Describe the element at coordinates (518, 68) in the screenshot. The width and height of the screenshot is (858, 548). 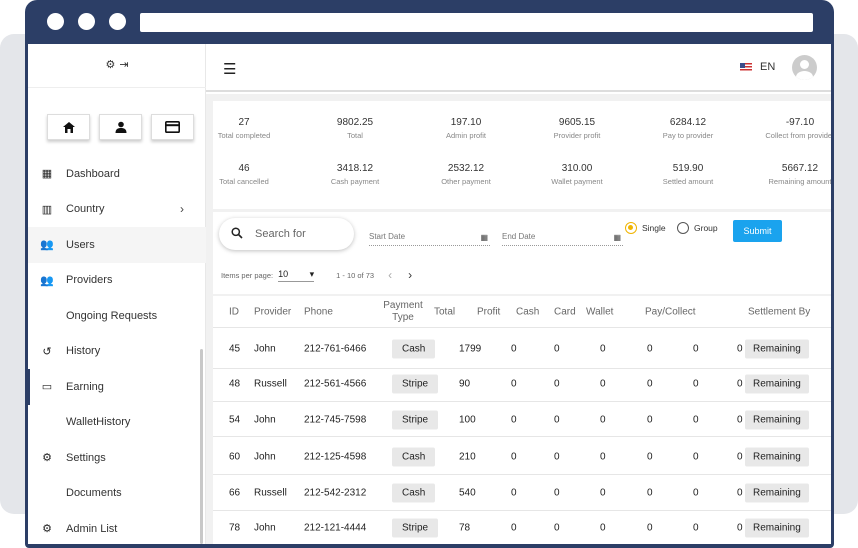
I see `top-bar: ☰ EN` at that location.